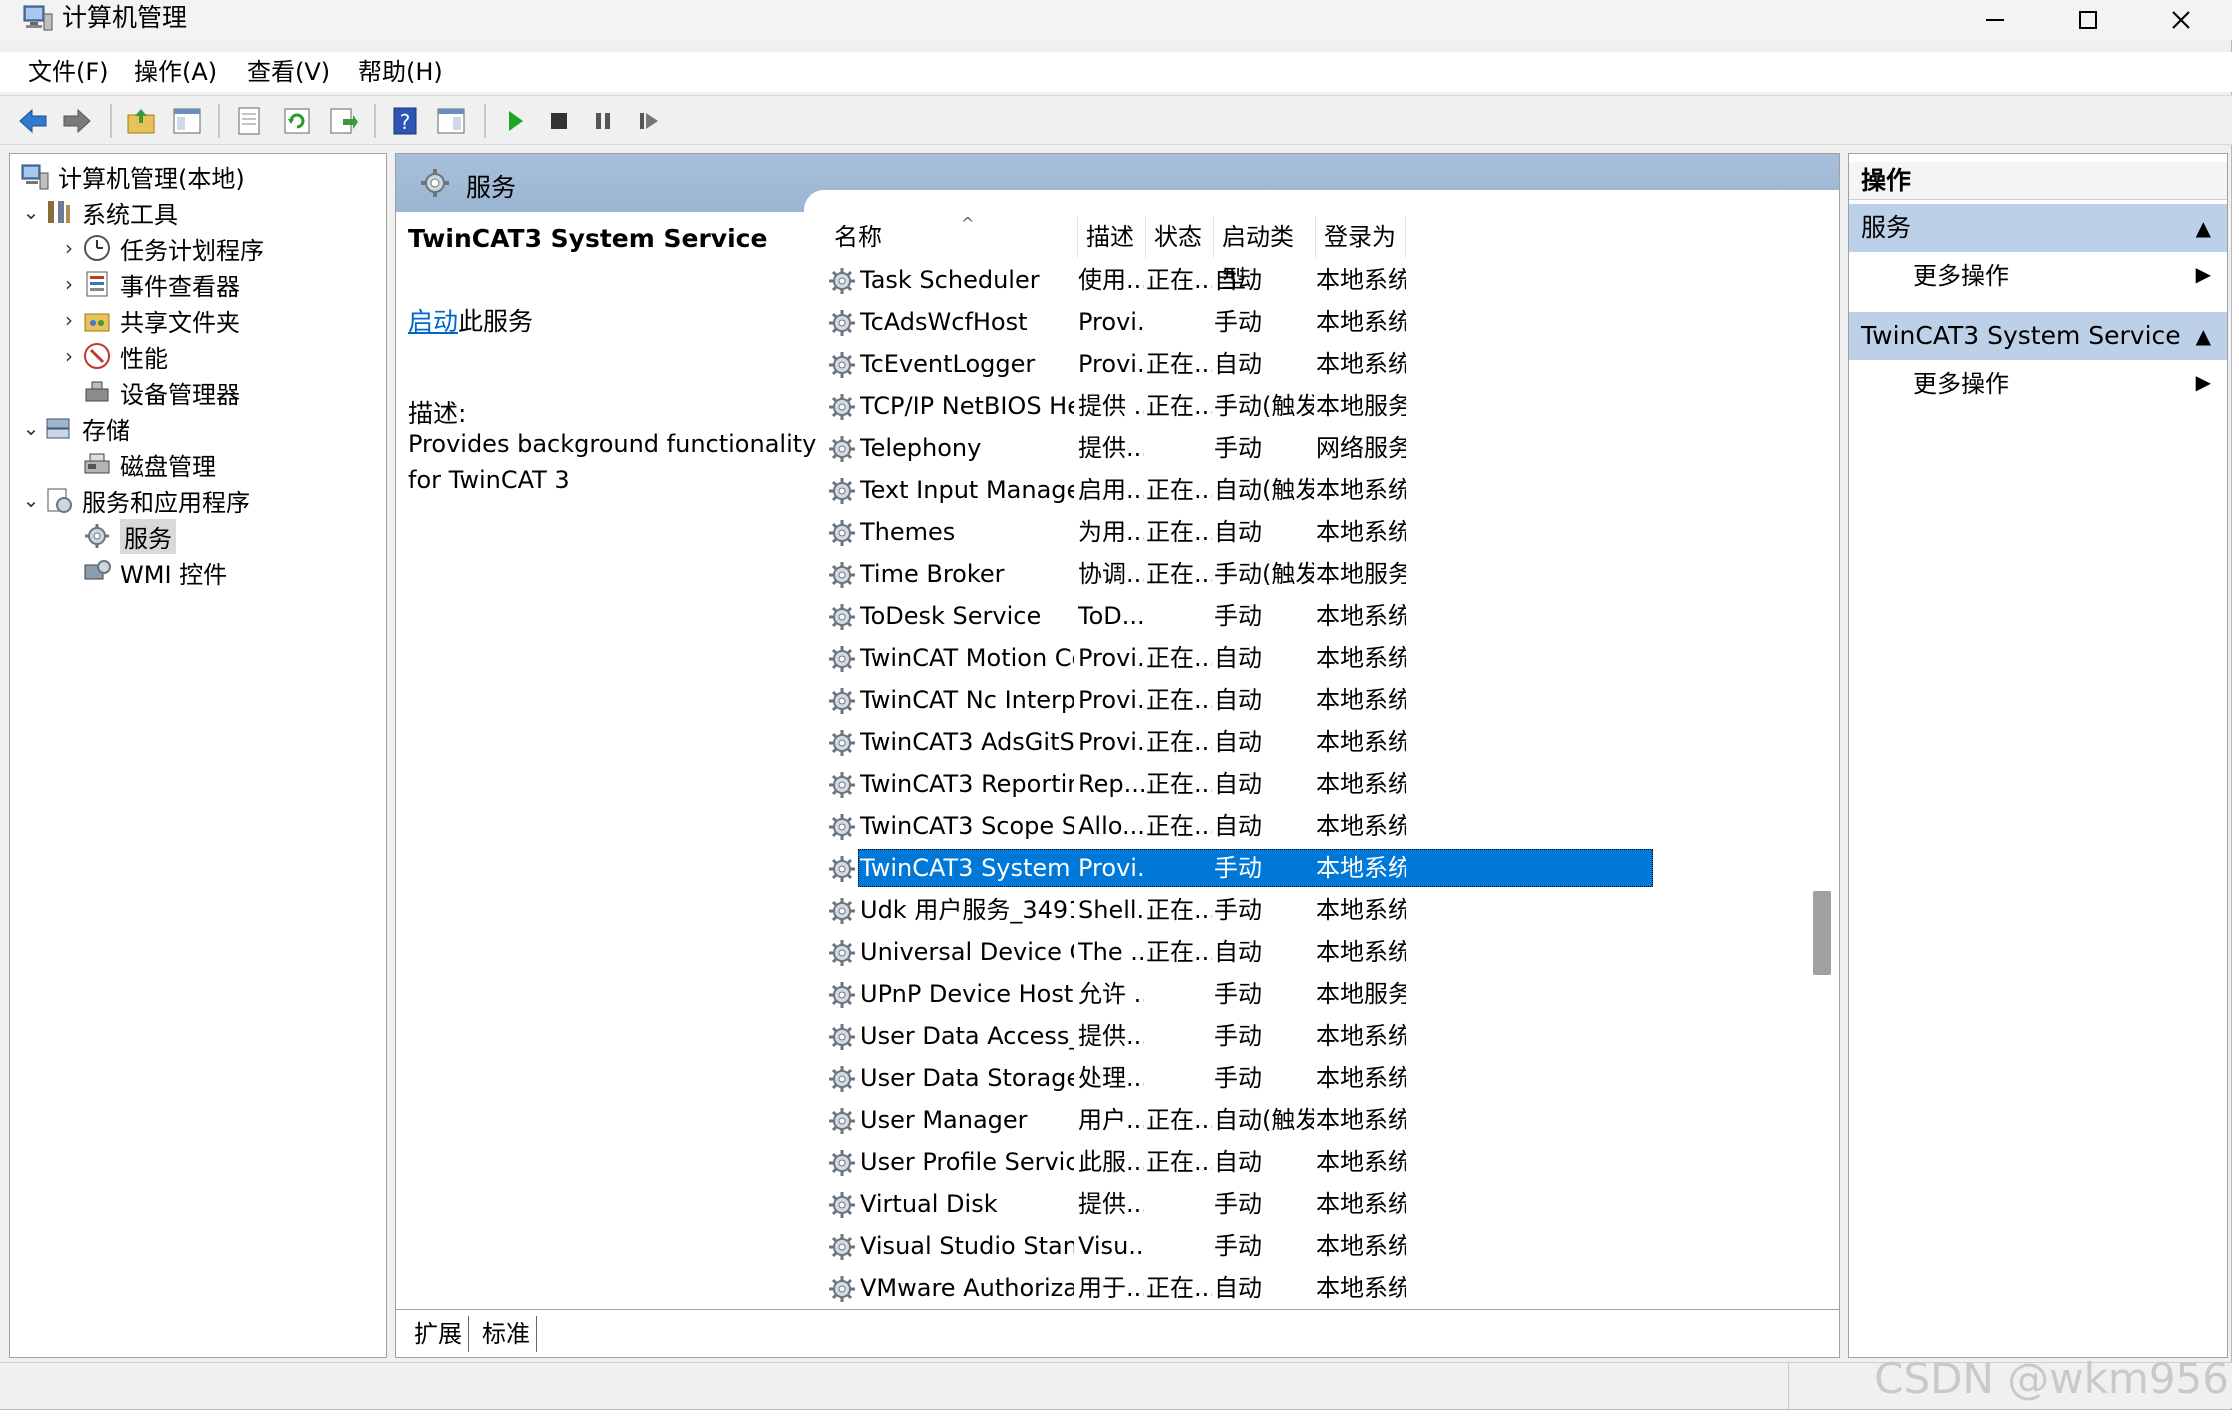 Image resolution: width=2239 pixels, height=1416 pixels. I want to click on tree-item: WMI 控件, so click(142, 572).